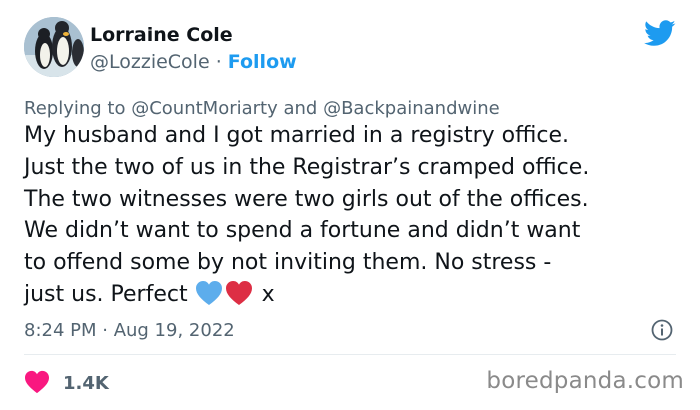 This screenshot has height=410, width=700. I want to click on tweet-timestamp: 8:24 PM · Aug 19, 2022, so click(129, 330).